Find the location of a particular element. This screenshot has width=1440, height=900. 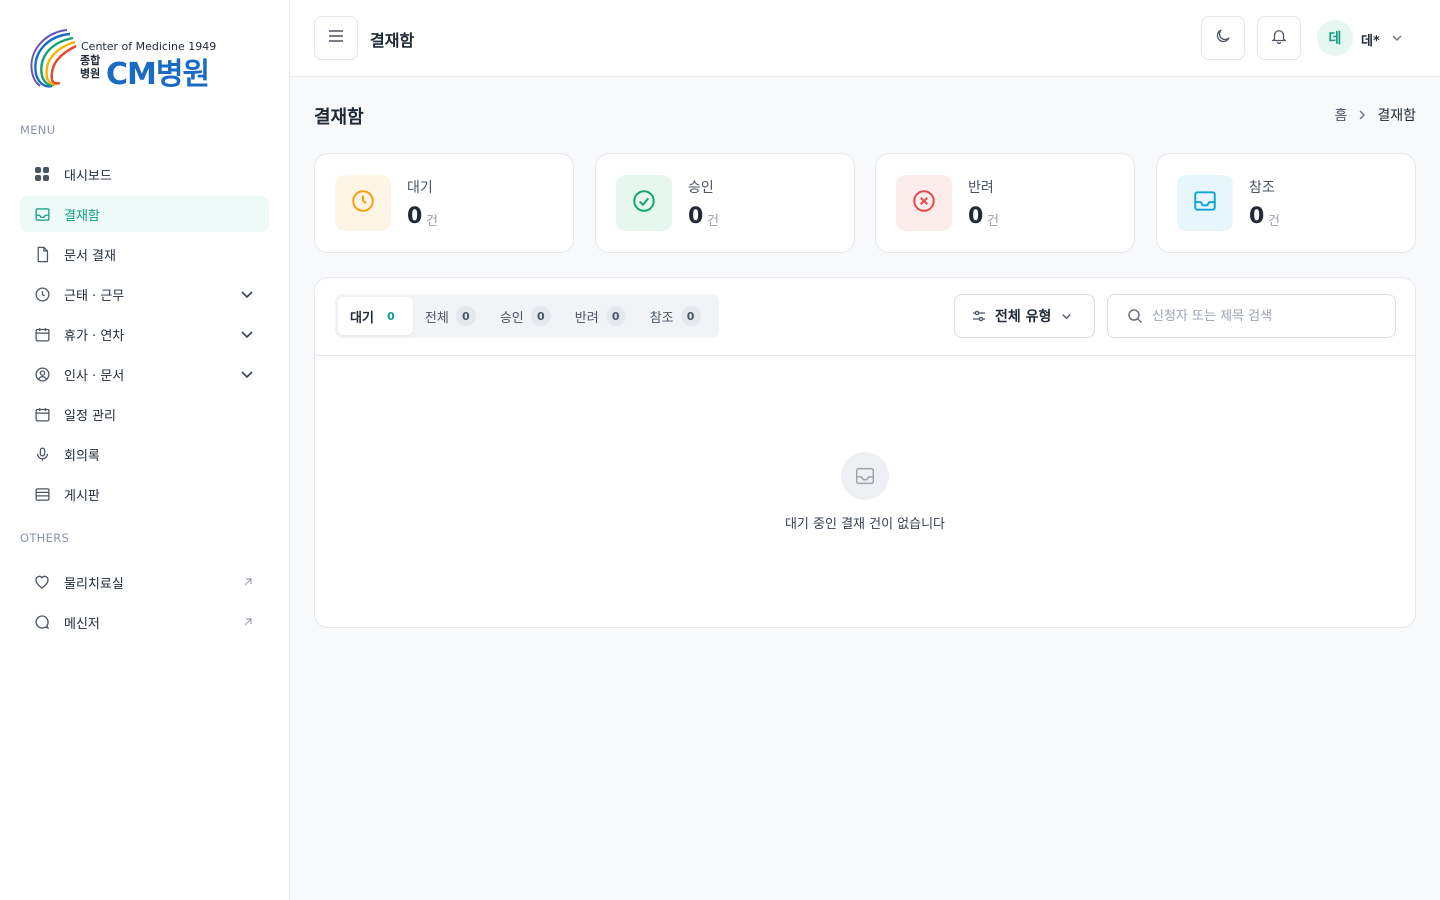

breadcrumb-current: 결재함 is located at coordinates (1396, 116).